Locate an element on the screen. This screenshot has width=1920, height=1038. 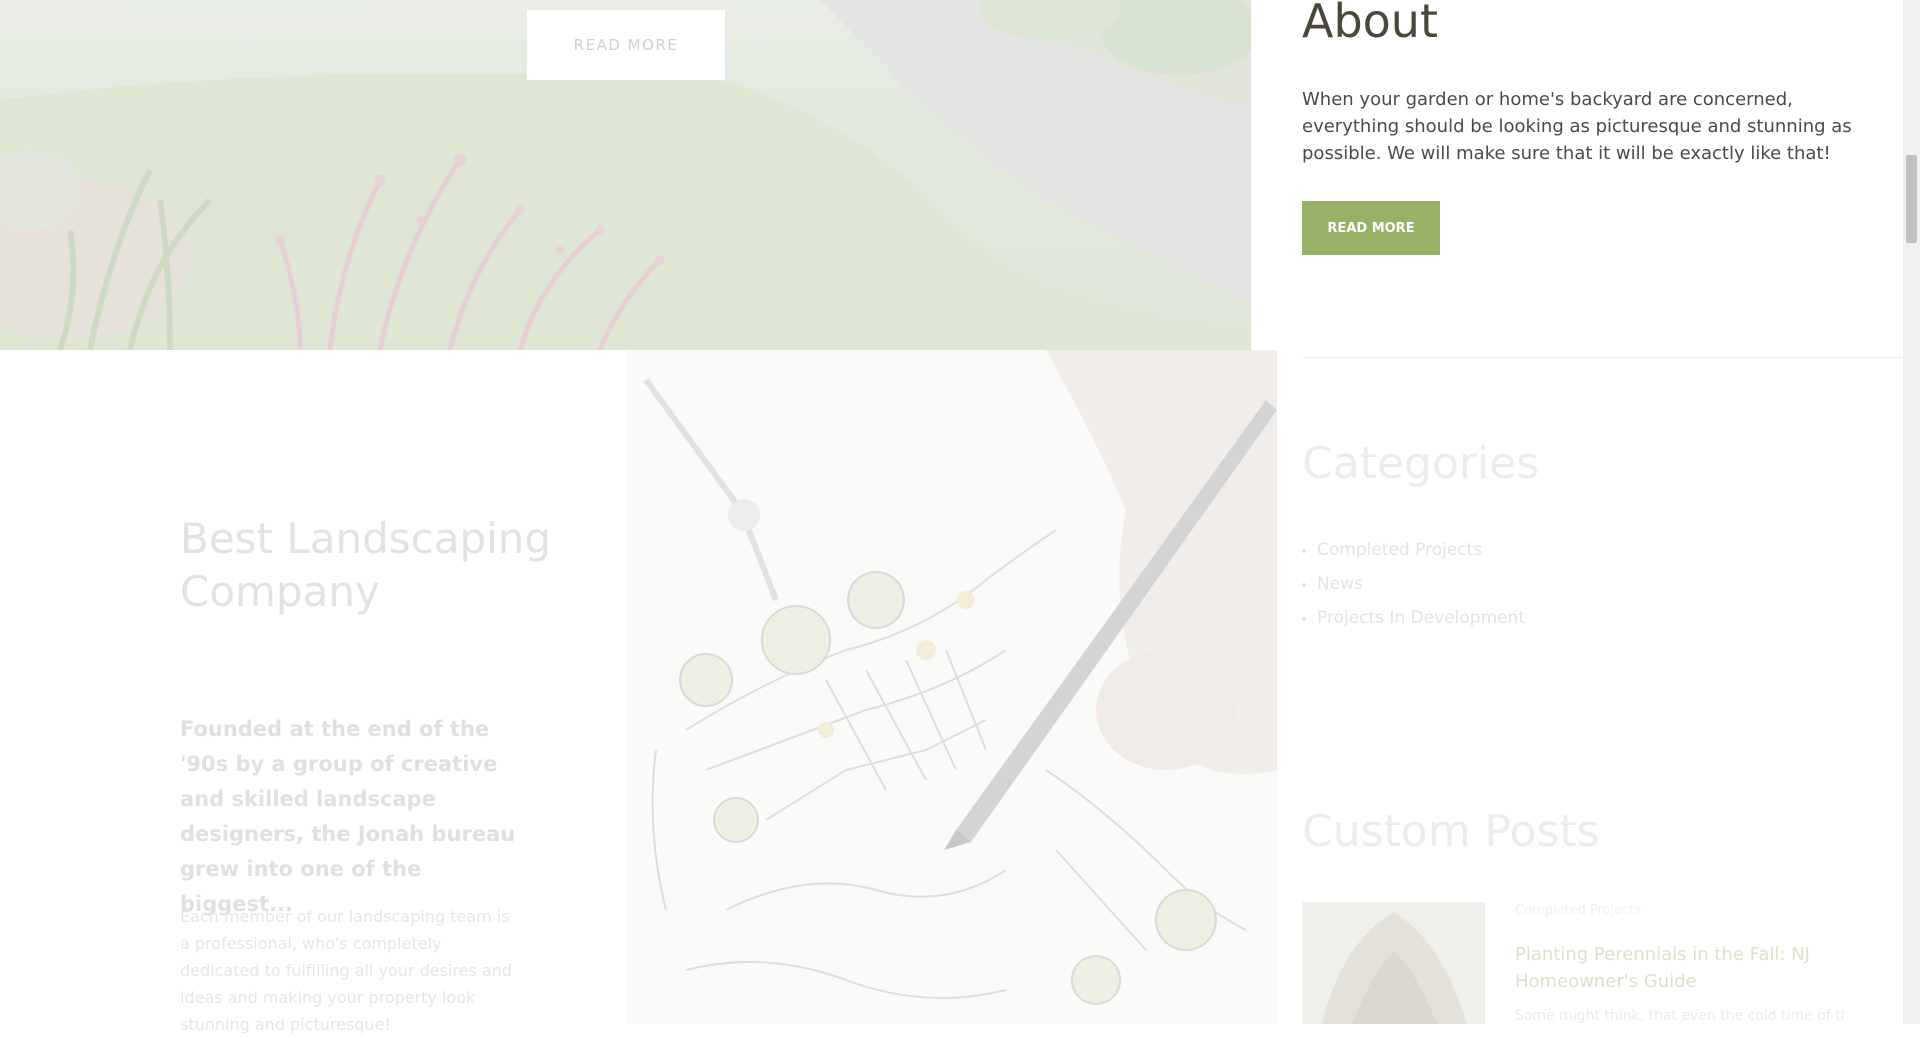
company-title: Best Landscaping Company is located at coordinates (366, 565).